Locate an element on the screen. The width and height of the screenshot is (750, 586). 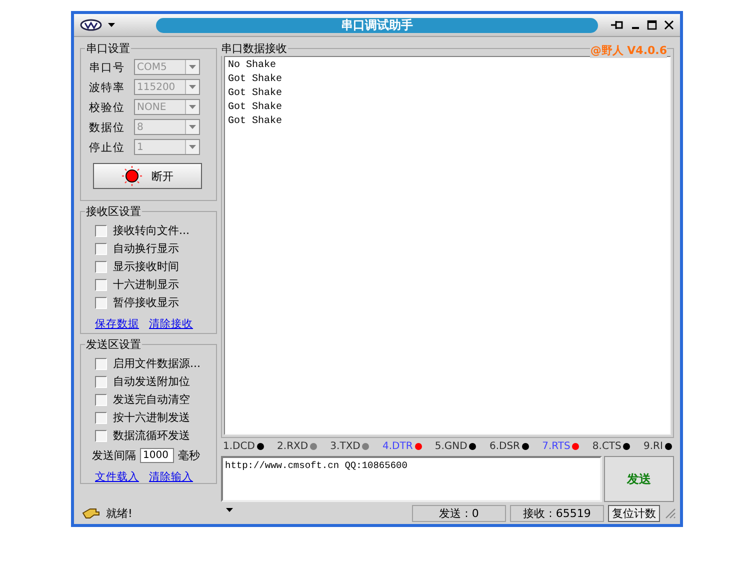
send-button: 发送 is located at coordinates (639, 479).